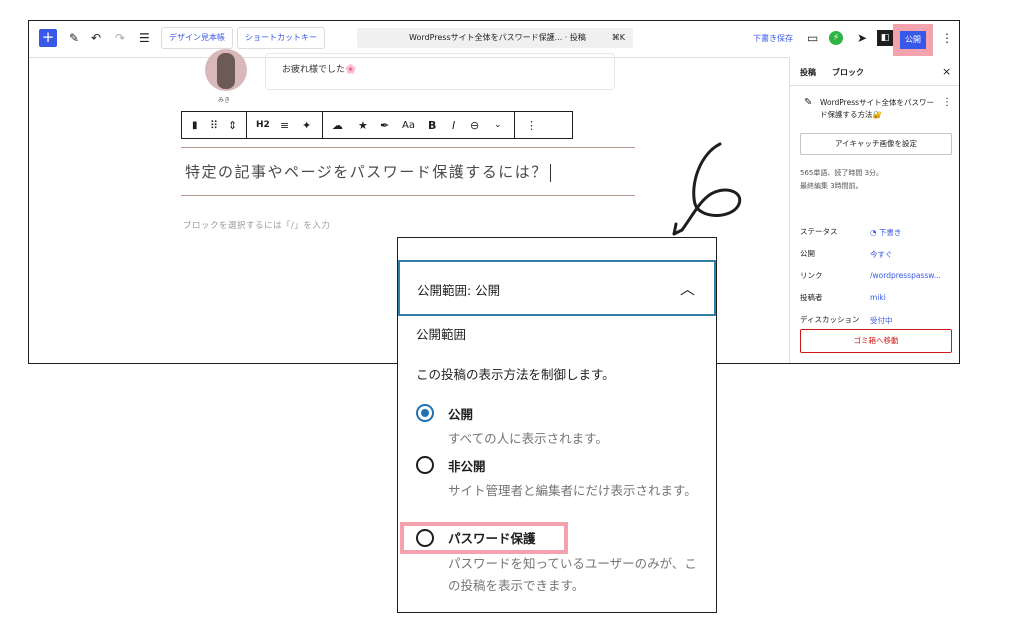 The height and width of the screenshot is (638, 1024). Describe the element at coordinates (876, 144) in the screenshot. I see `featured-image-button: アイキャッチ画像を設定` at that location.